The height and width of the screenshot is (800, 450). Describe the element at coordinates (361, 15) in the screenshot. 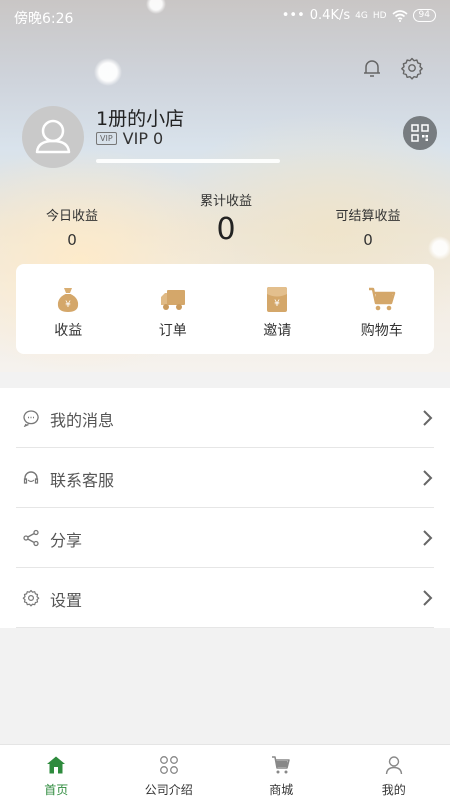

I see `signal-4g-icon: 4G` at that location.